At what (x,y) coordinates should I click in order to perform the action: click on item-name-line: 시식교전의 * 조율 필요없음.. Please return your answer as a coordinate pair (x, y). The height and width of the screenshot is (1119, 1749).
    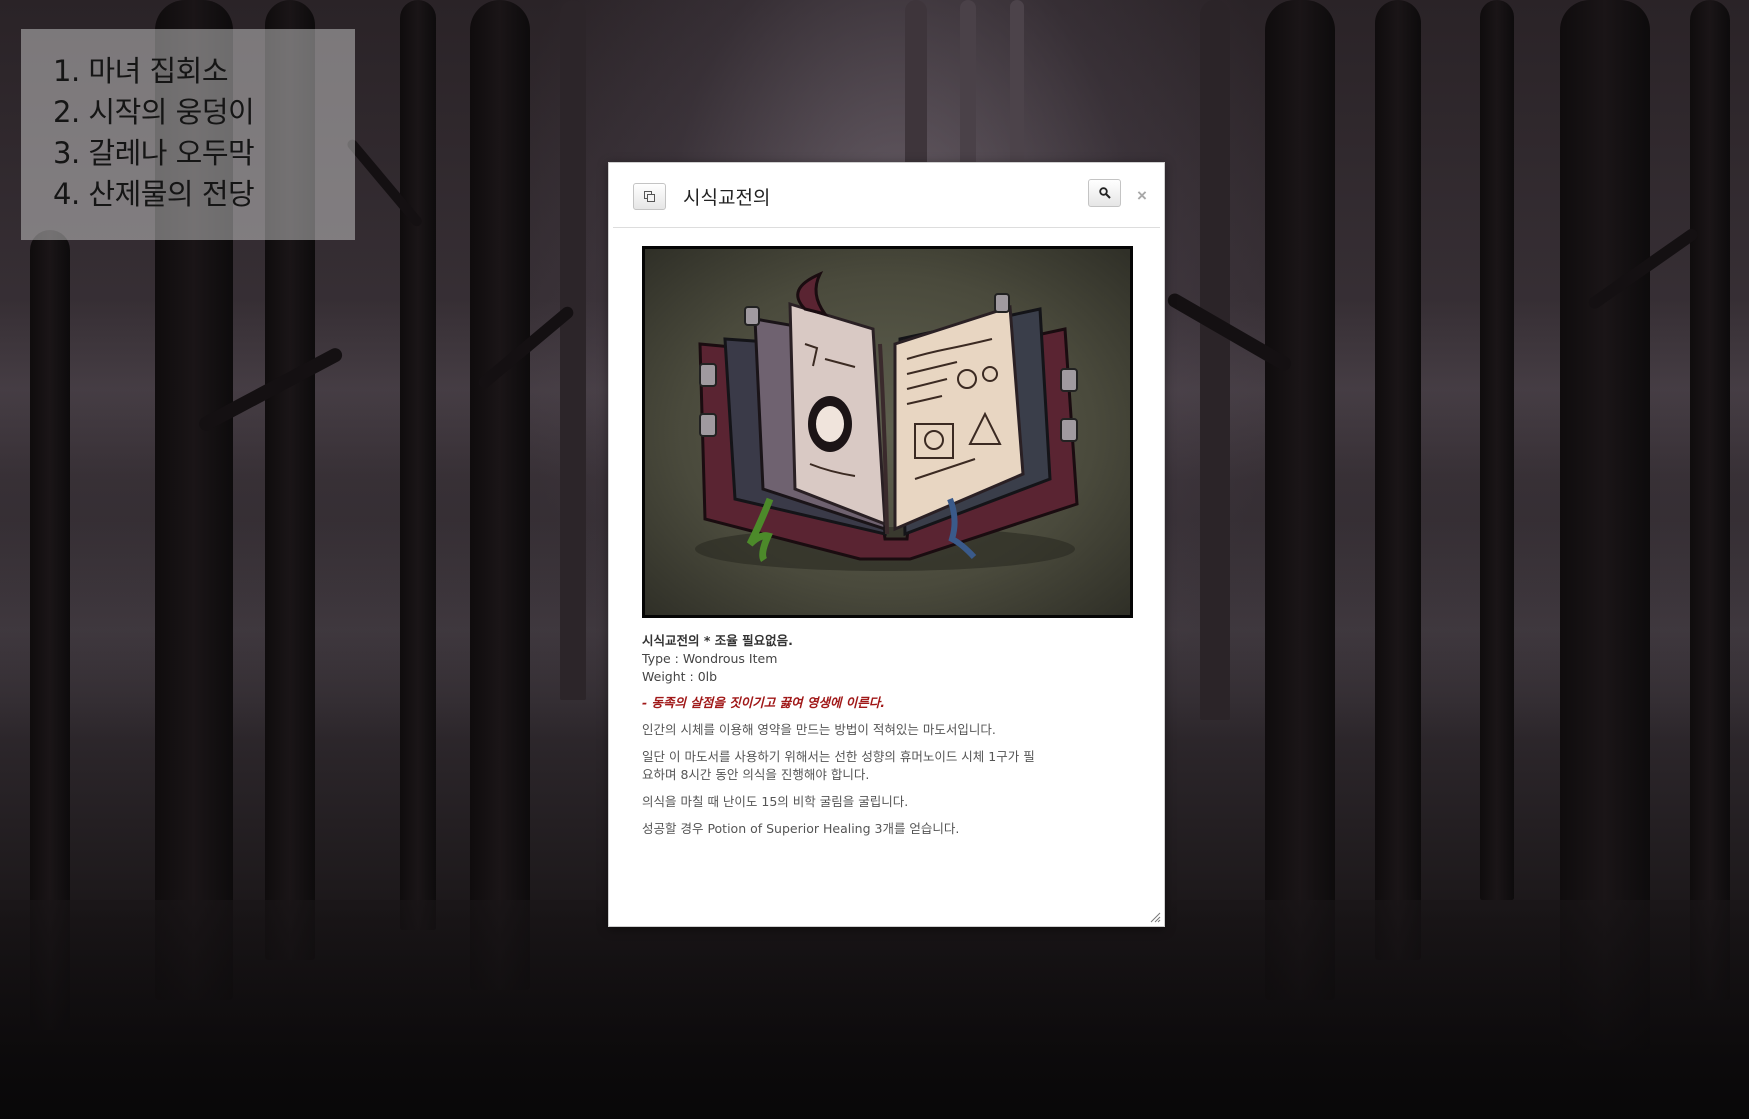
    Looking at the image, I should click on (717, 640).